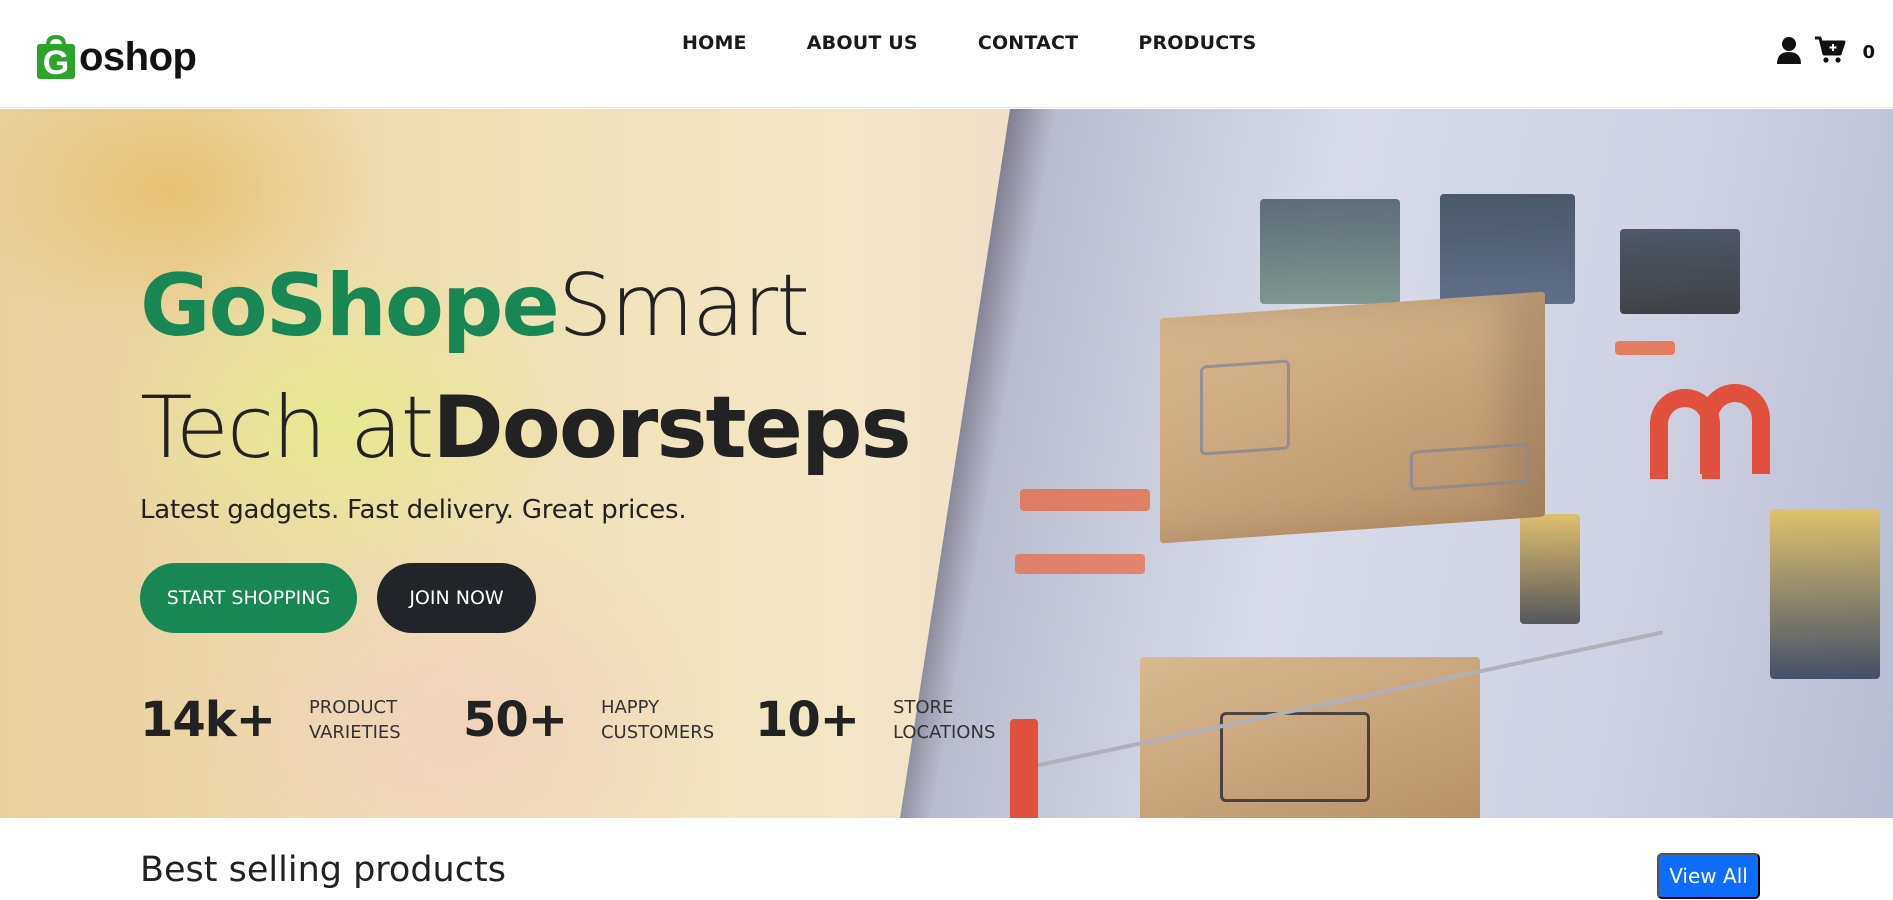 The height and width of the screenshot is (900, 1893). What do you see at coordinates (807, 720) in the screenshot?
I see `stat-value: 10+` at bounding box center [807, 720].